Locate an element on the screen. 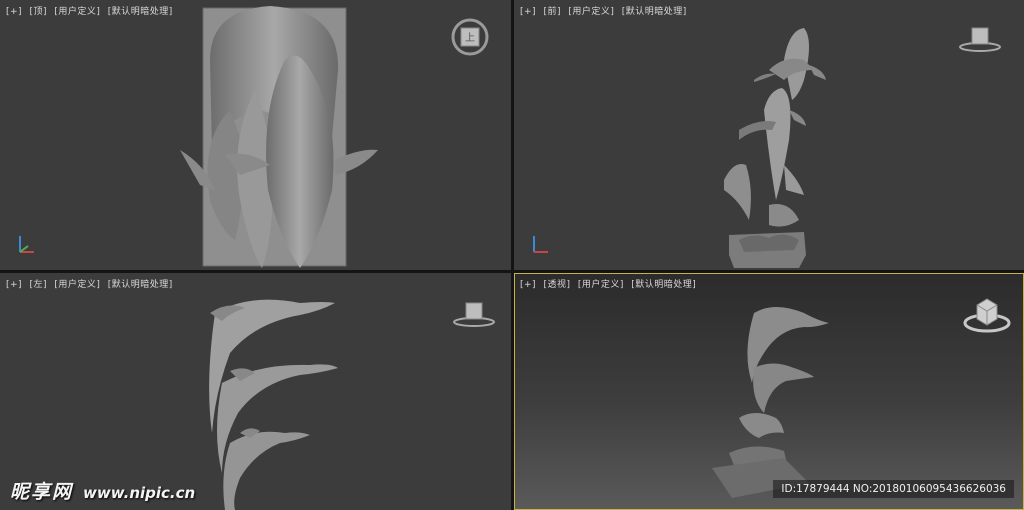  viewport-label-perspective: [+] [透视] [用户定义] [默认明暗处理] is located at coordinates (610, 283).